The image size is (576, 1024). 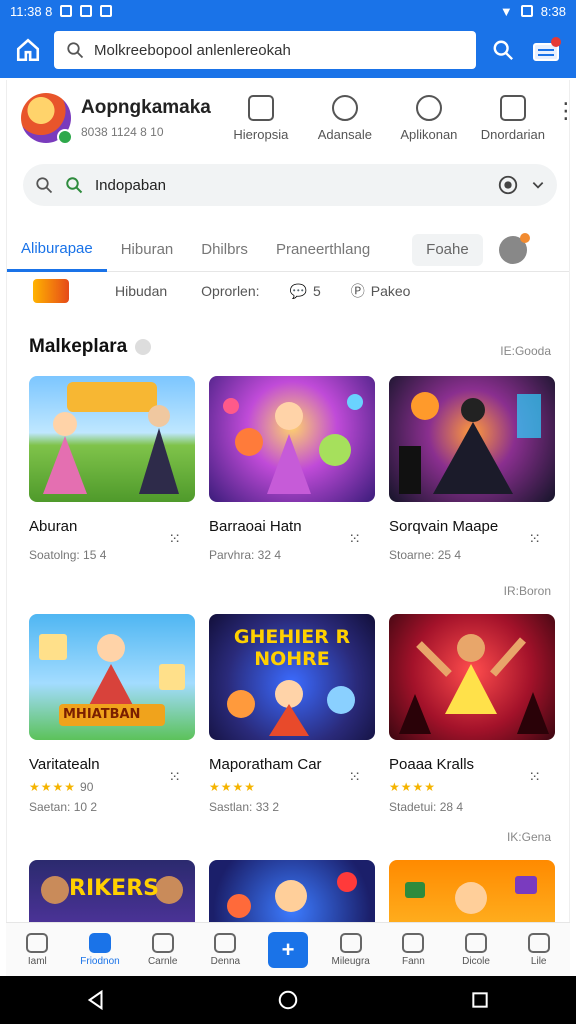 I want to click on filter-4: Ⓟ Pakeo, so click(x=381, y=291).